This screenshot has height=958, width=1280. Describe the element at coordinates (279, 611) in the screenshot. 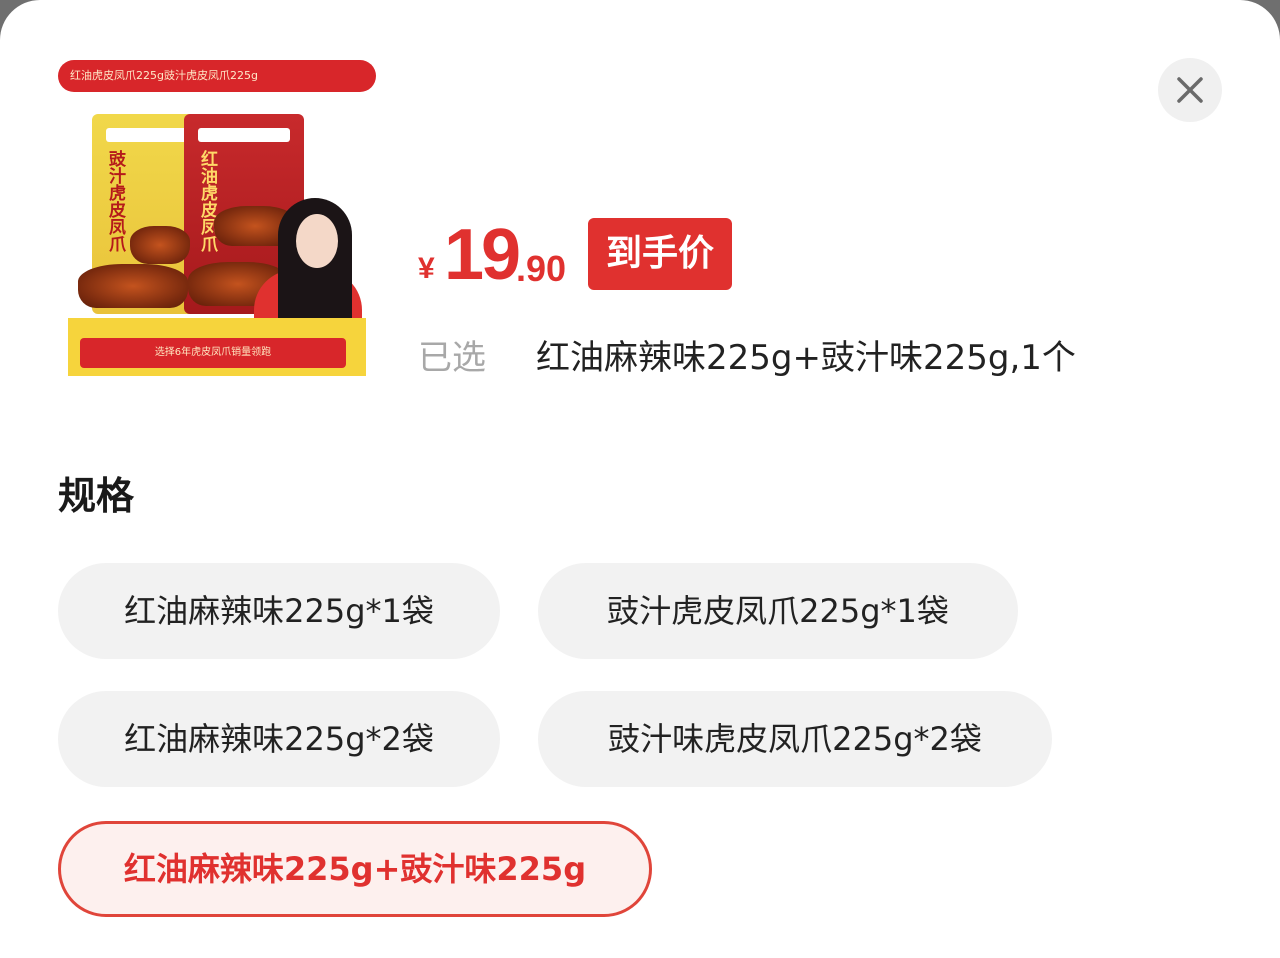

I see `spec-option: 红油麻辣味225g*1袋` at that location.